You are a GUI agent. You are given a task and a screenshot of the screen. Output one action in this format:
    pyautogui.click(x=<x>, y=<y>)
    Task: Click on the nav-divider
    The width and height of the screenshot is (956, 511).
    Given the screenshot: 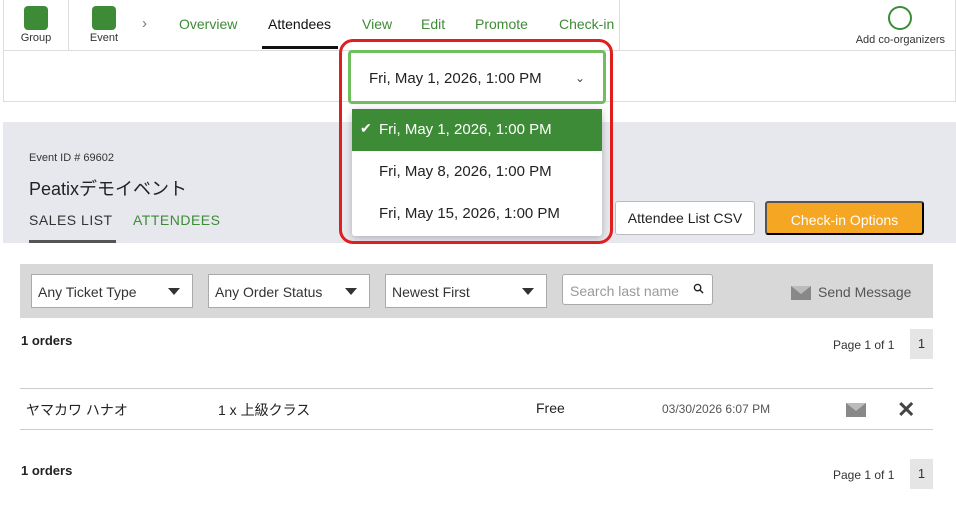 What is the action you would take?
    pyautogui.click(x=619, y=25)
    